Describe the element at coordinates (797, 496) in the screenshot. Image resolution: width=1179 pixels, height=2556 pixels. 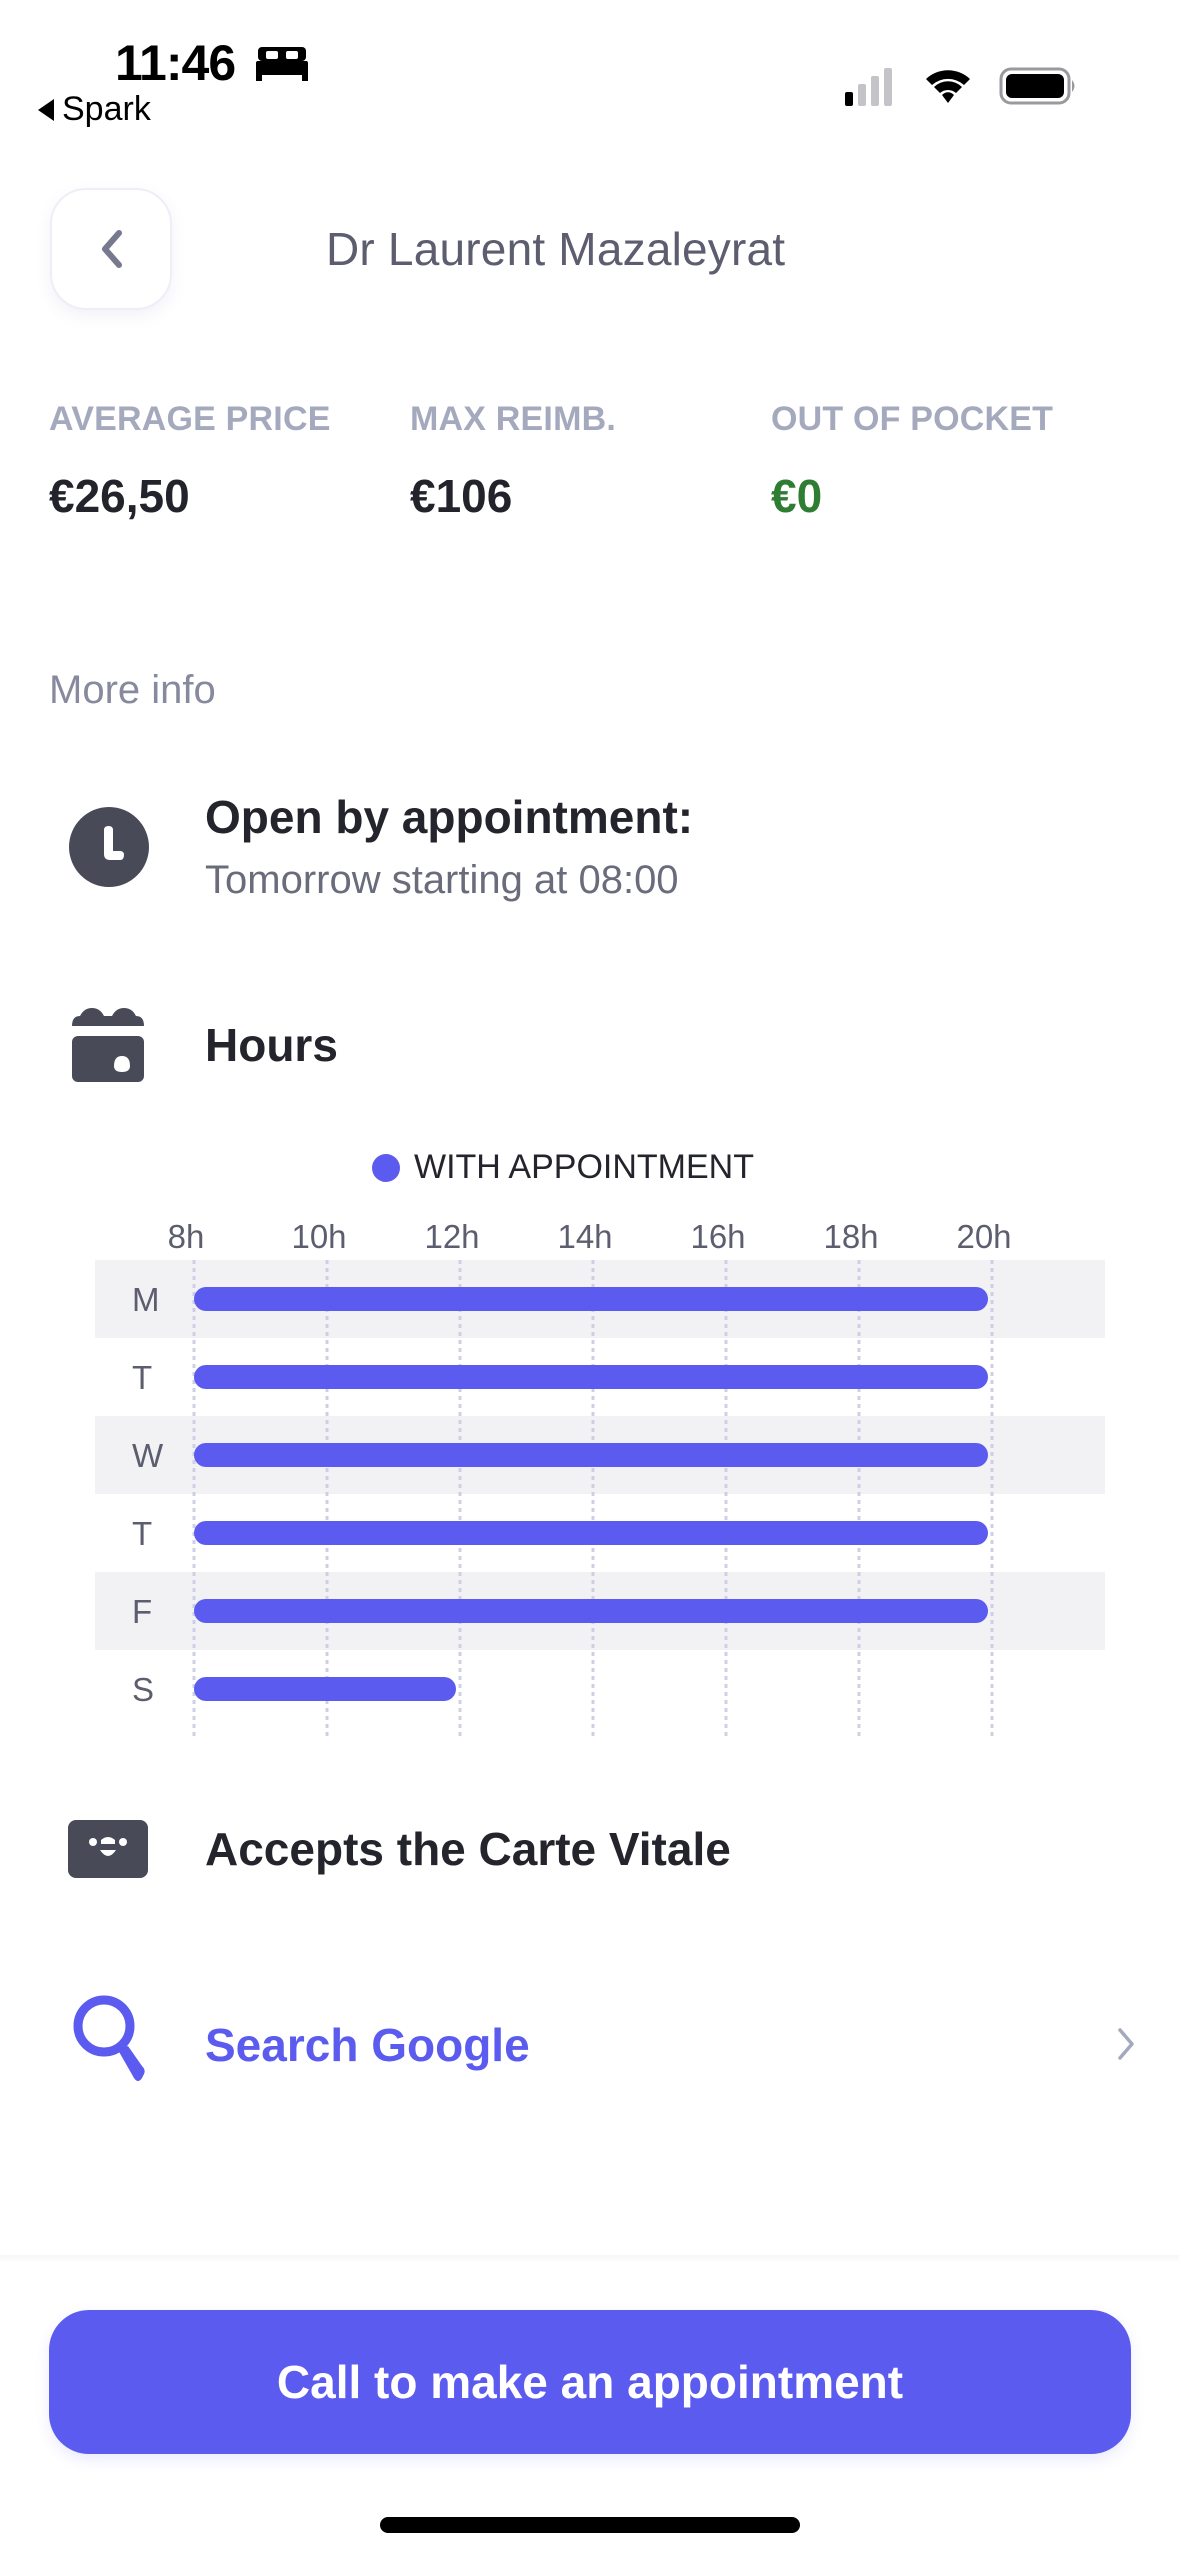
I see `stat-value: €0` at that location.